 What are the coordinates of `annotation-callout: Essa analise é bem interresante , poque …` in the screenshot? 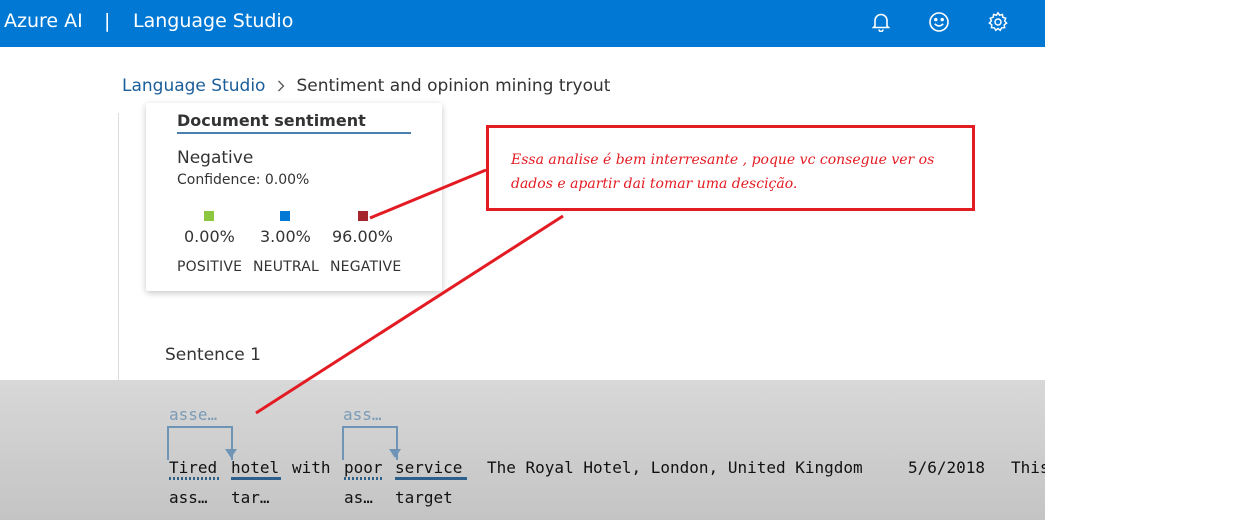 It's located at (730, 168).